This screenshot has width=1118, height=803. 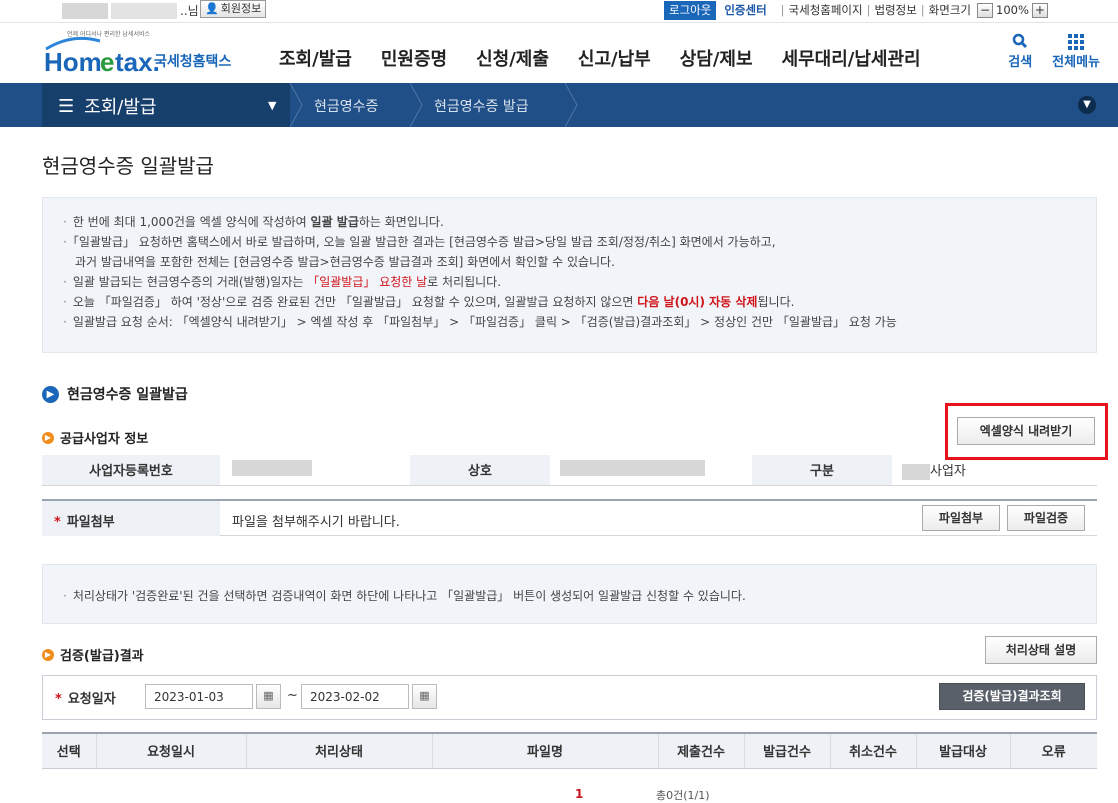 What do you see at coordinates (994, 470) in the screenshot?
I see `type-value: 사업자` at bounding box center [994, 470].